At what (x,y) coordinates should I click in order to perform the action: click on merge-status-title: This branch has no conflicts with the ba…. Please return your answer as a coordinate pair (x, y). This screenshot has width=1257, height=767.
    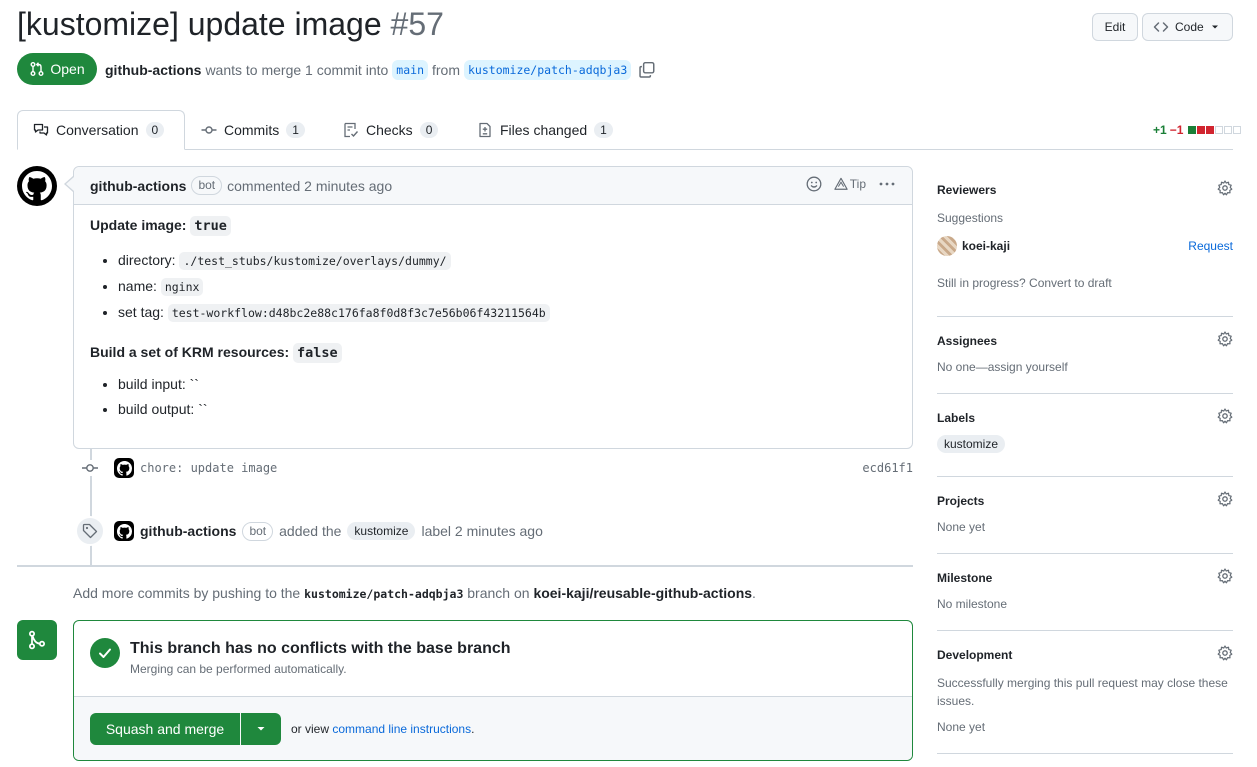
    Looking at the image, I should click on (320, 648).